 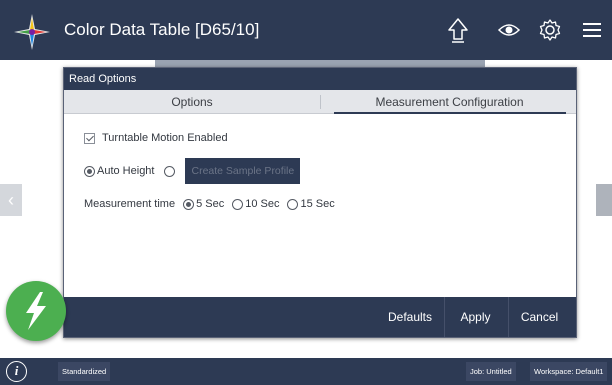 I want to click on dialog-title: Read Options, so click(x=320, y=79).